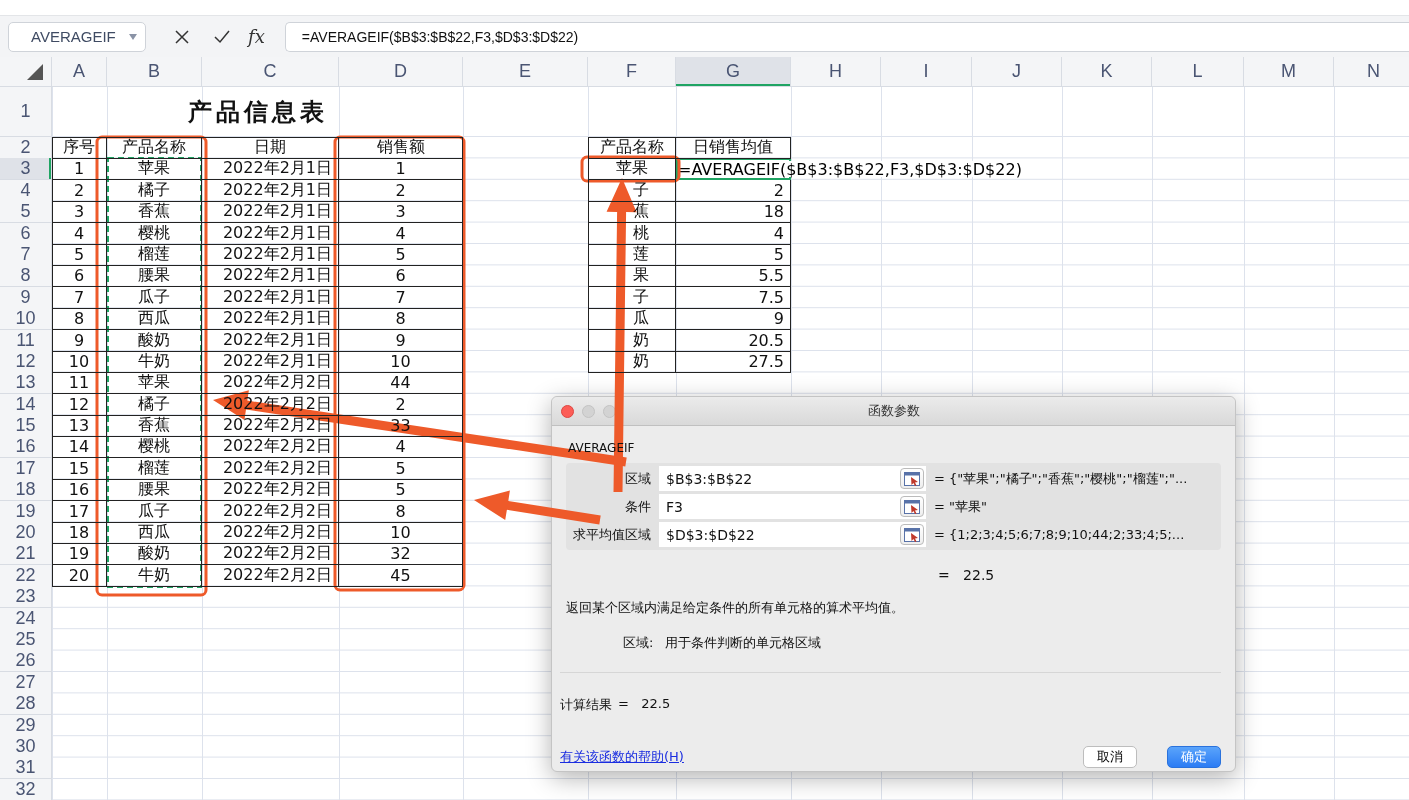  Describe the element at coordinates (154, 72) in the screenshot. I see `column-header: B` at that location.